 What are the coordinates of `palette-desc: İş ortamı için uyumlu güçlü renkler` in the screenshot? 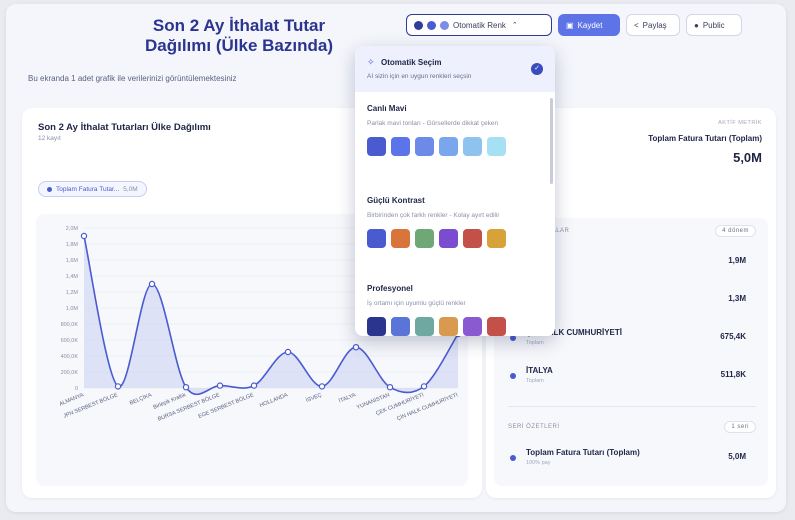 It's located at (416, 303).